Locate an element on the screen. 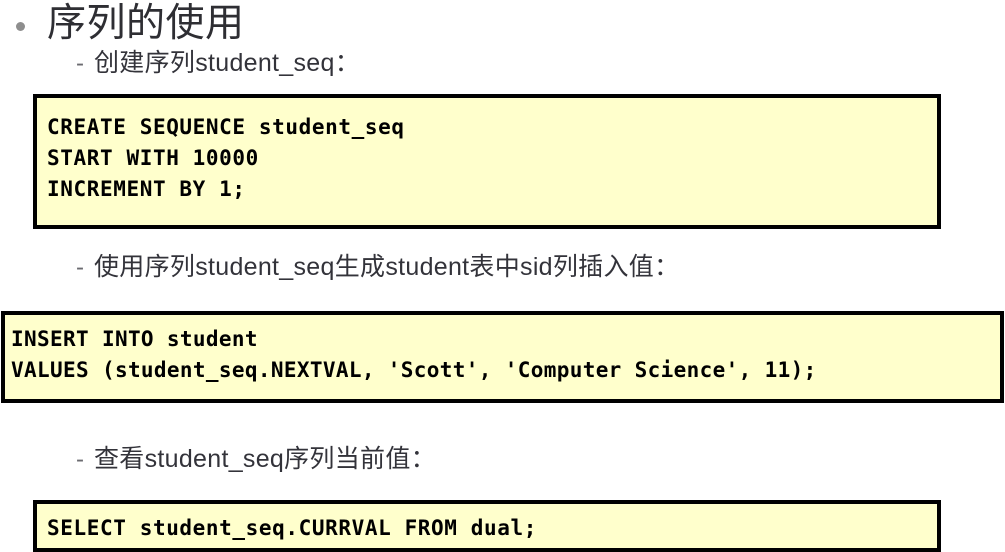  bullet-dot-icon is located at coordinates (20, 26).